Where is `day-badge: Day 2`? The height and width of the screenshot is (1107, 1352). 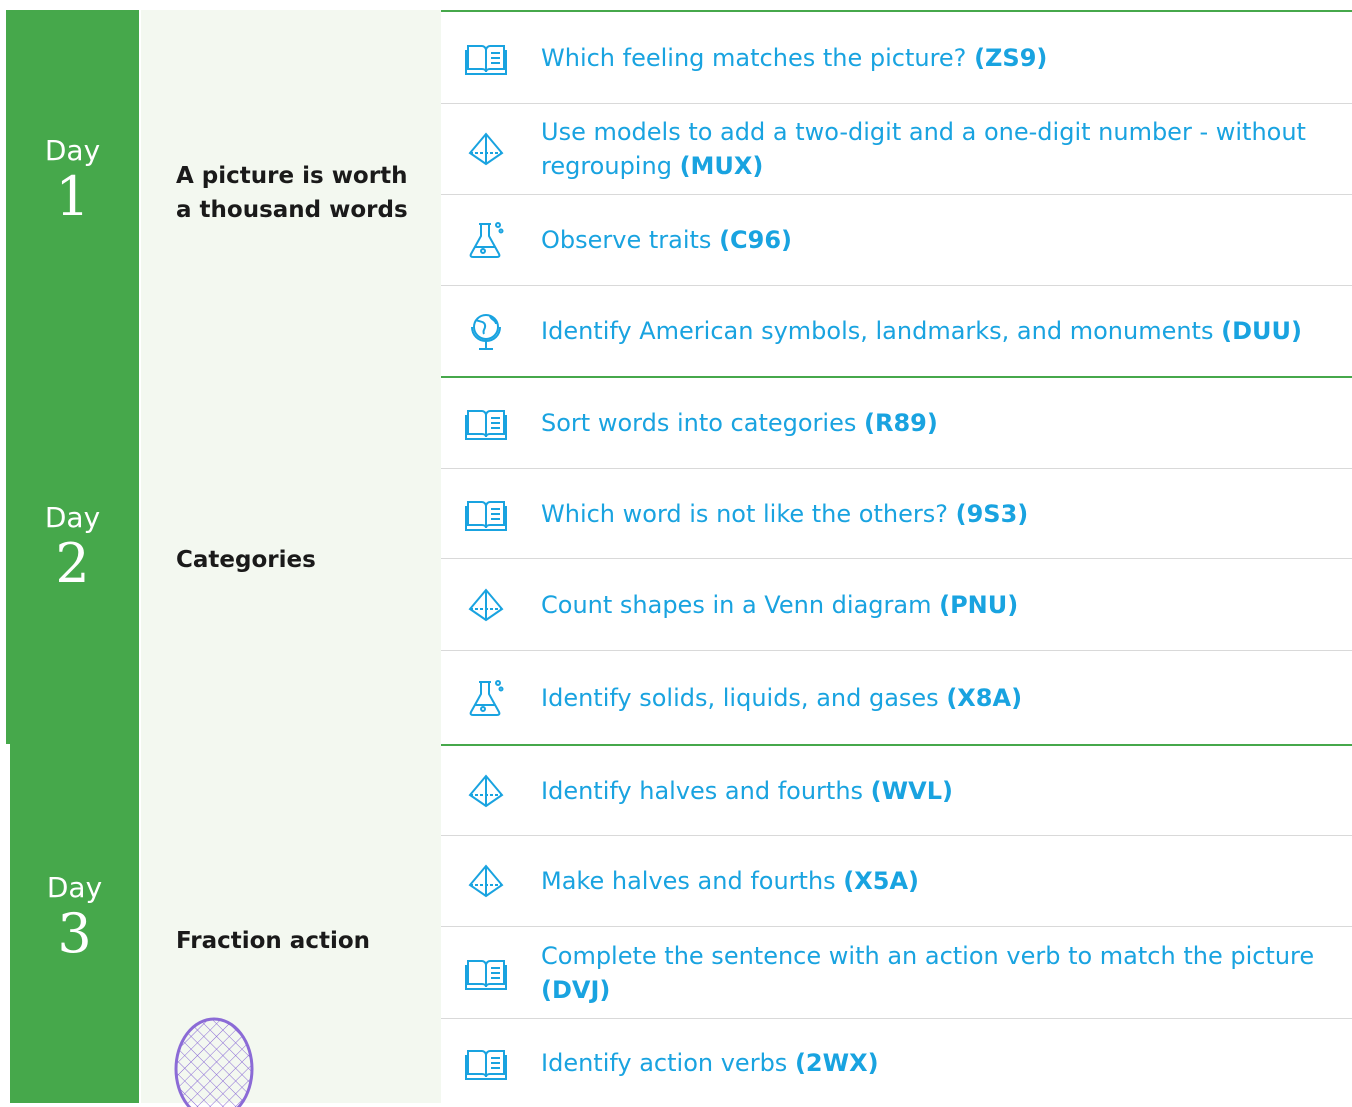 day-badge: Day 2 is located at coordinates (72, 560).